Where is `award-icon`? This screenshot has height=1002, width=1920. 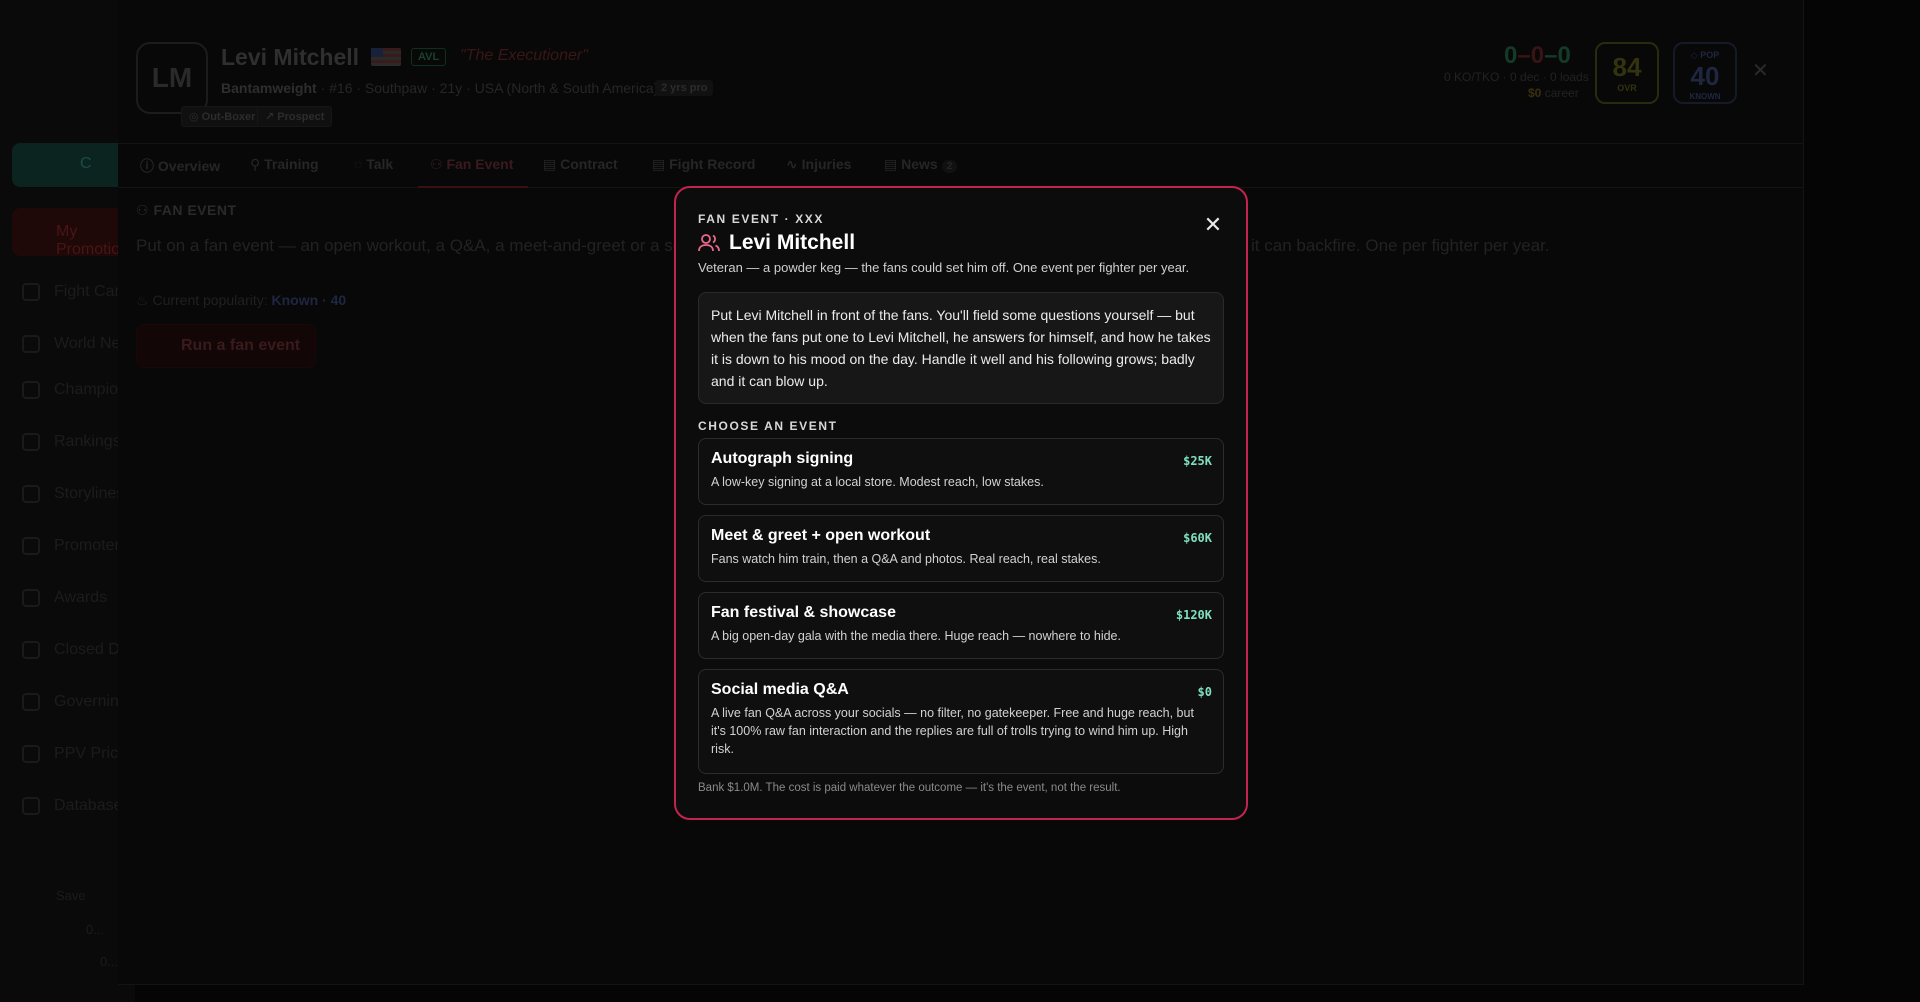 award-icon is located at coordinates (31, 598).